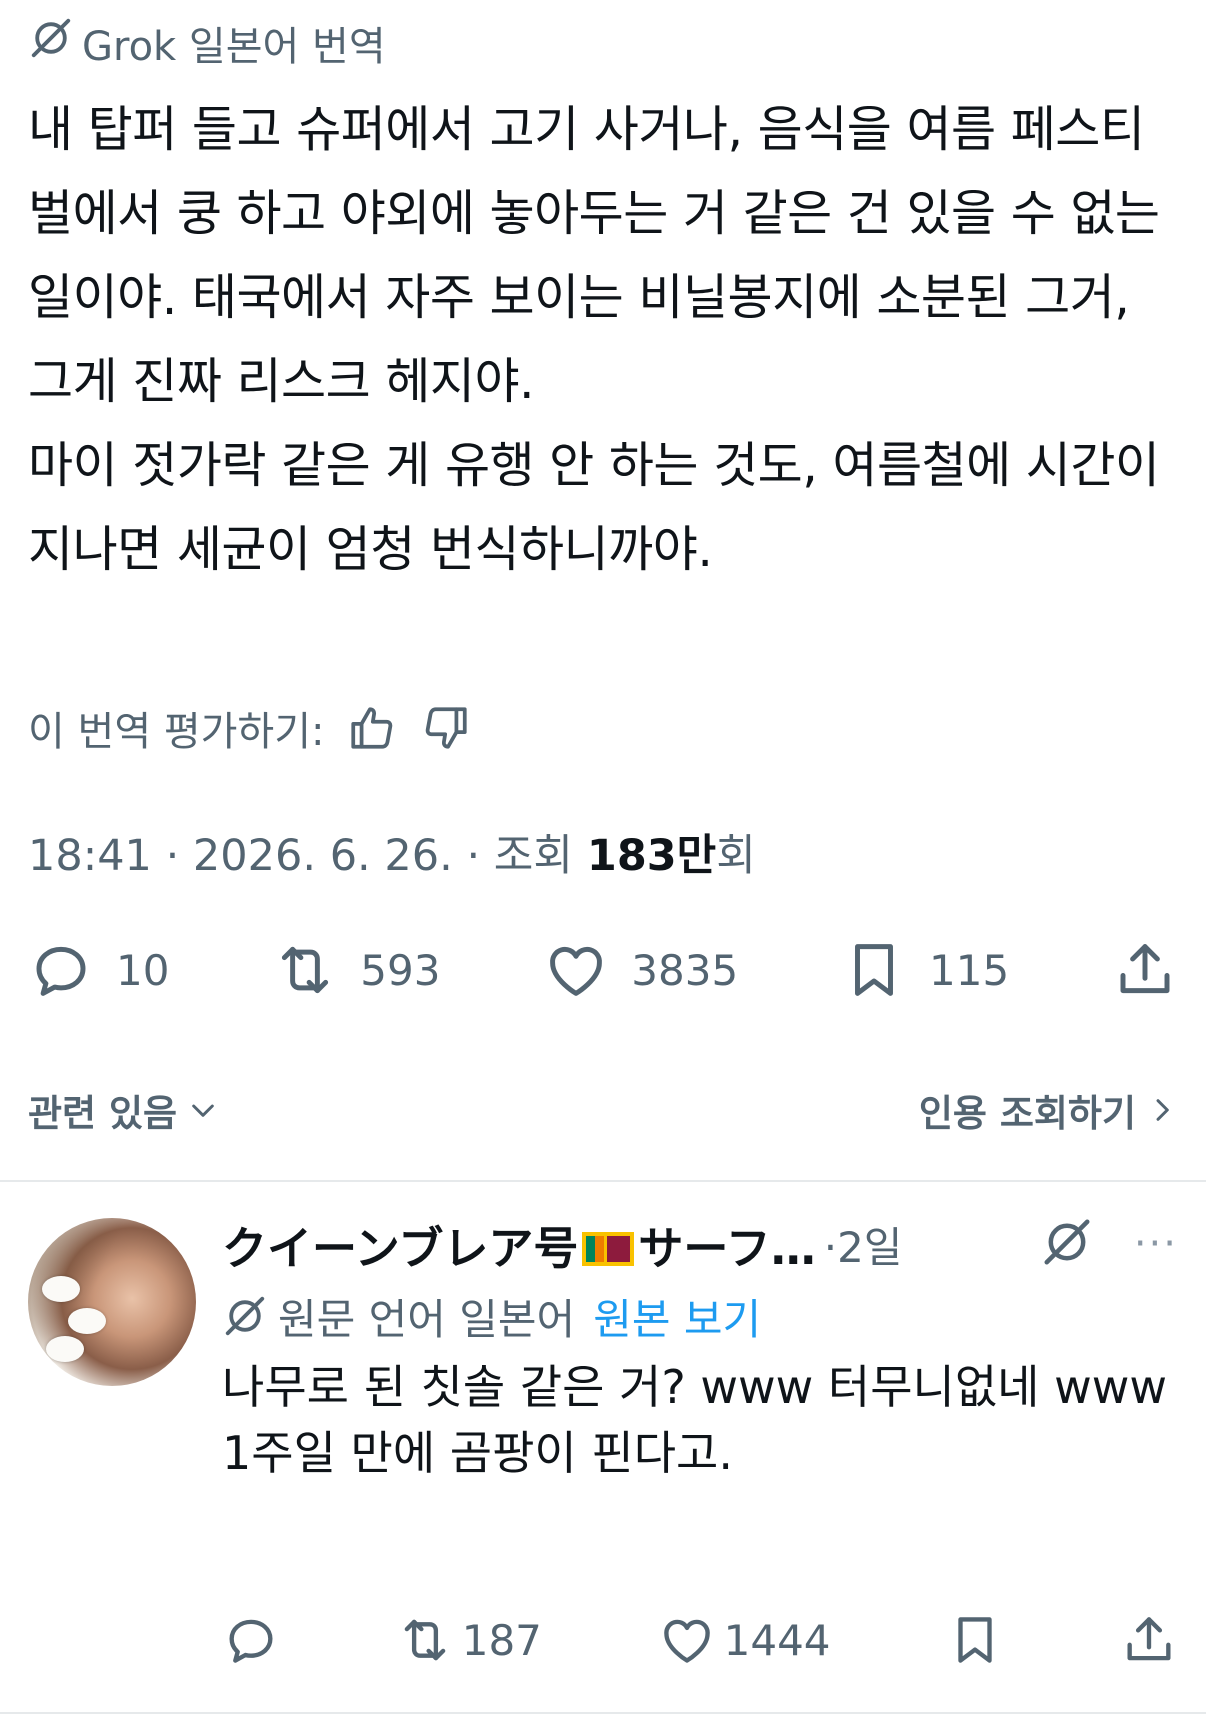  I want to click on reply-action-bar: 187 1444, so click(700, 1640).